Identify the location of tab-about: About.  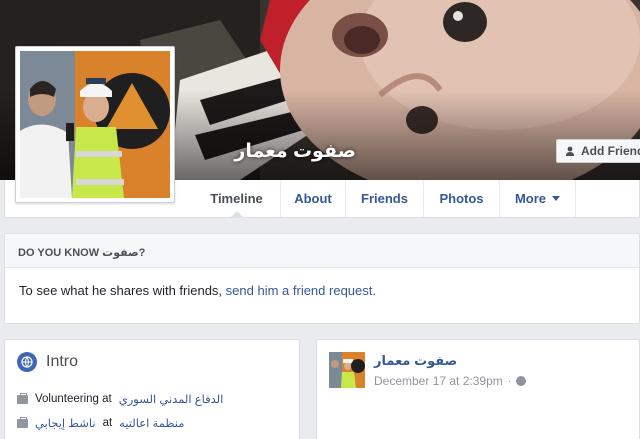
(313, 198).